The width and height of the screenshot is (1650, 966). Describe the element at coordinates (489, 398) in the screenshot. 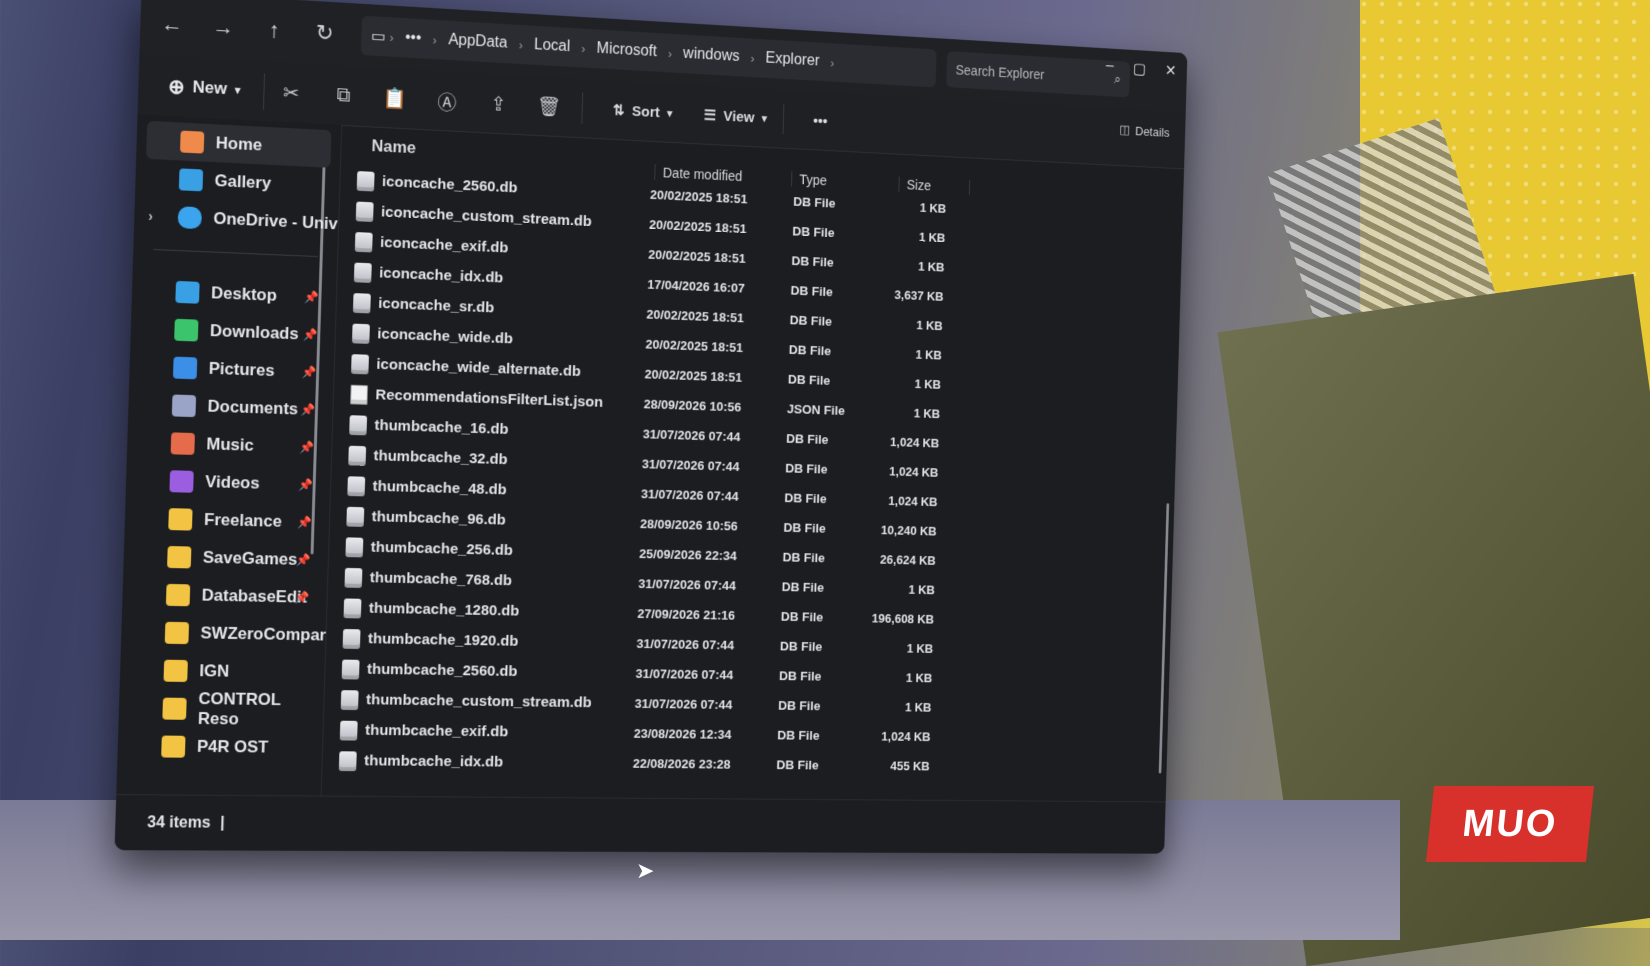

I see `file-name: RecommendationsFilterList.json` at that location.